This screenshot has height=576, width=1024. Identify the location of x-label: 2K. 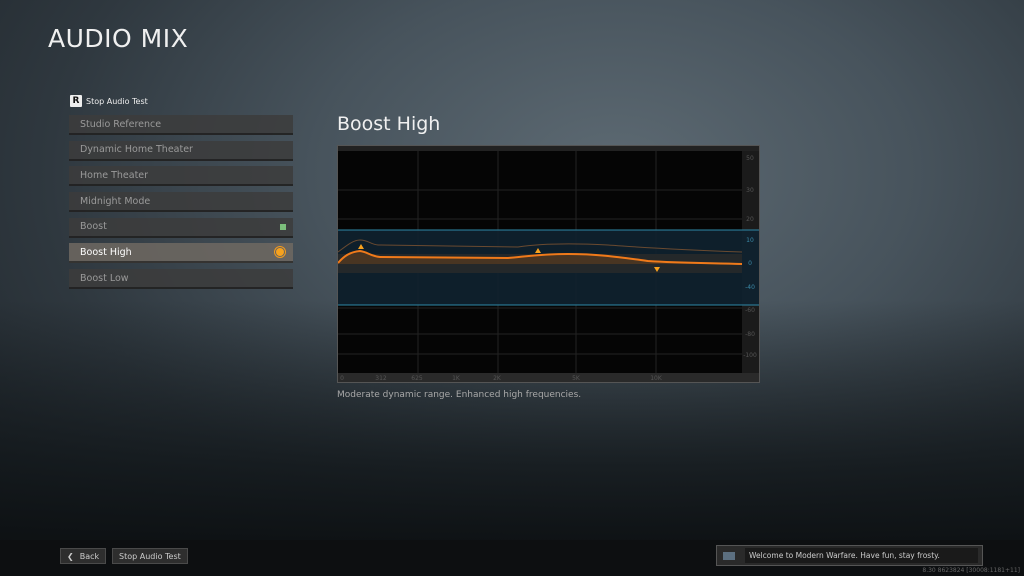
(497, 378).